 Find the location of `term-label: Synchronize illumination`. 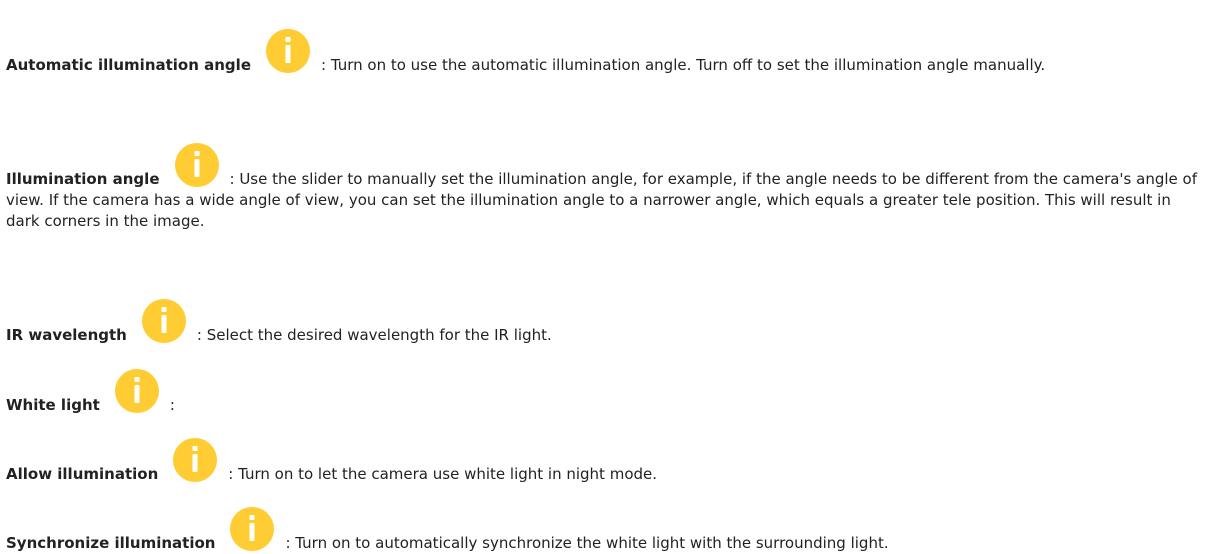

term-label: Synchronize illumination is located at coordinates (111, 543).